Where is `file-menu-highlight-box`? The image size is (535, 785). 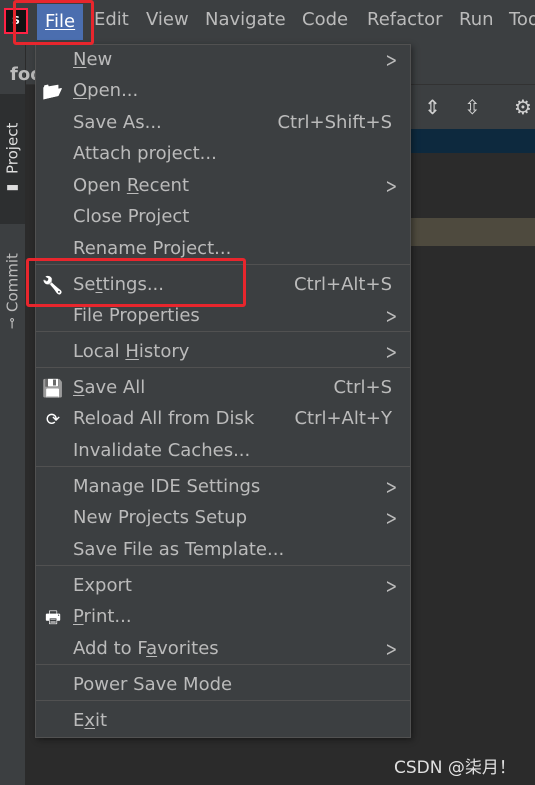
file-menu-highlight-box is located at coordinates (53, 22).